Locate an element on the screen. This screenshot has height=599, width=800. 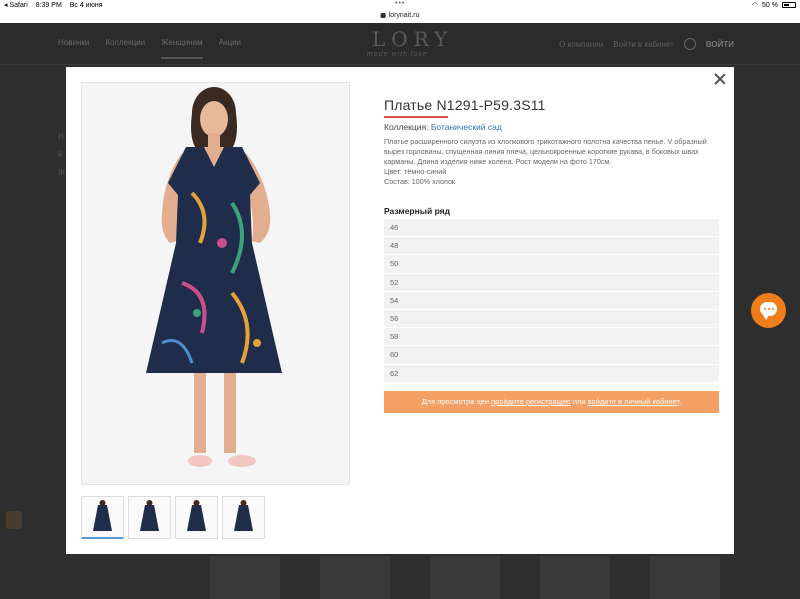
main-nav: Новинки Коллекции Женщинам Акции is located at coordinates (149, 48).